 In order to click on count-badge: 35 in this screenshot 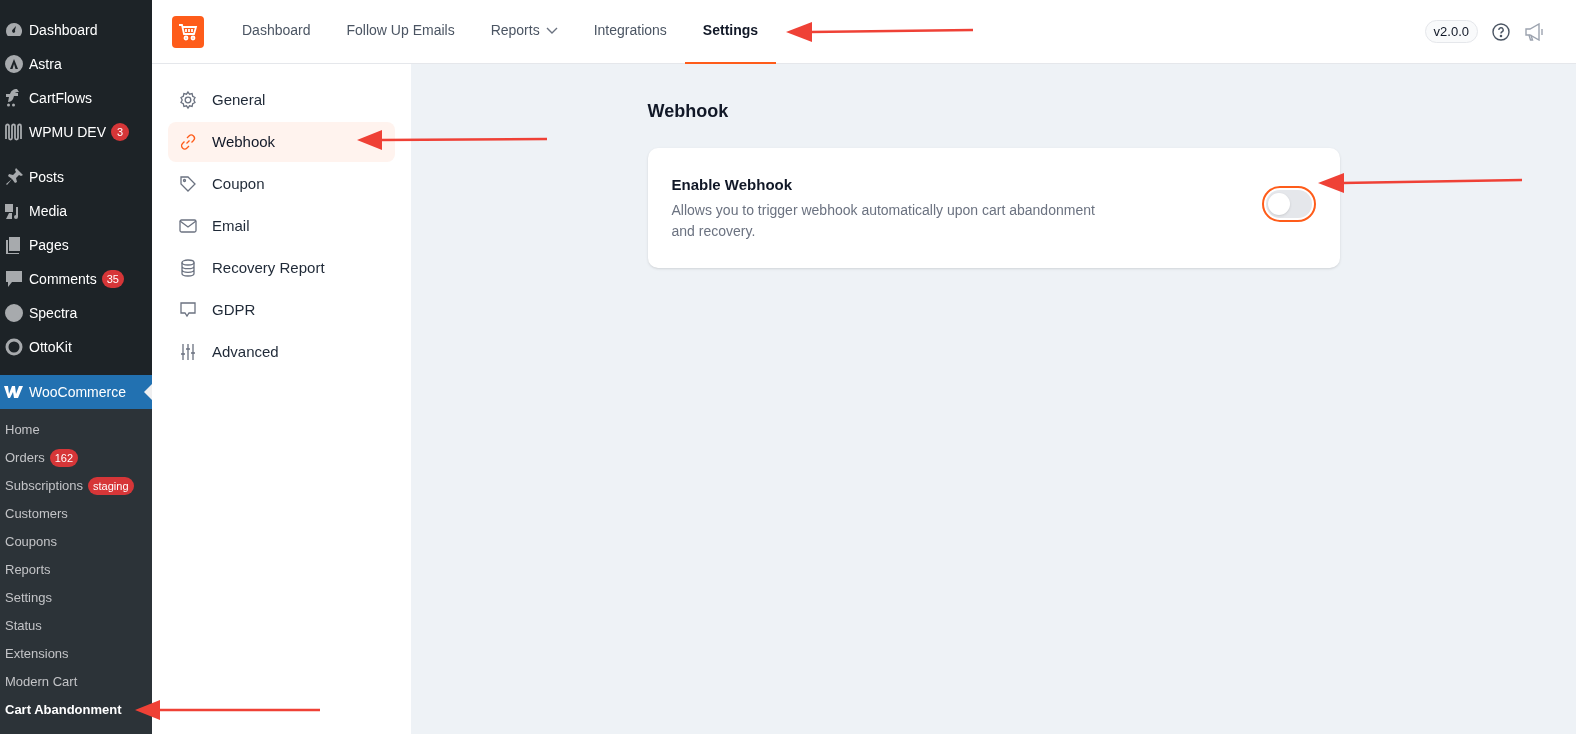, I will do `click(112, 279)`.